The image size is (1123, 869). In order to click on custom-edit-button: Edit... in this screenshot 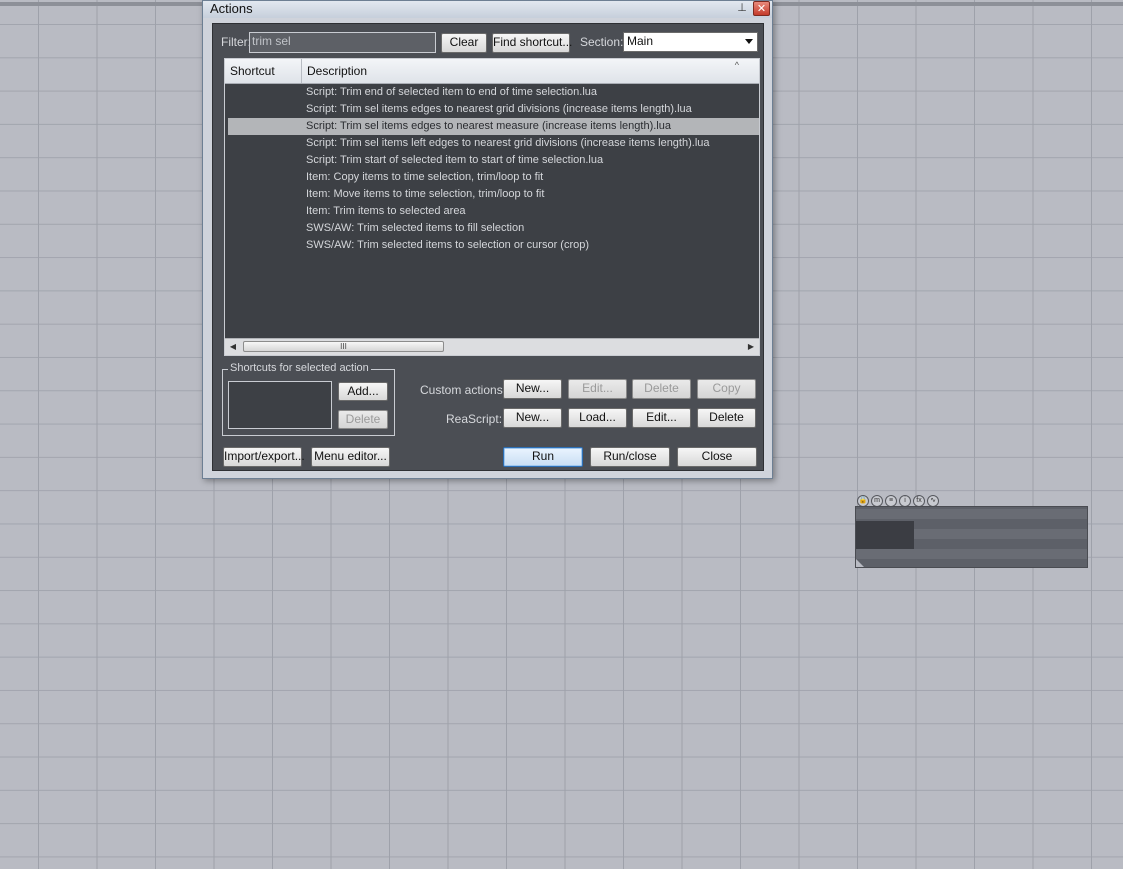, I will do `click(597, 389)`.